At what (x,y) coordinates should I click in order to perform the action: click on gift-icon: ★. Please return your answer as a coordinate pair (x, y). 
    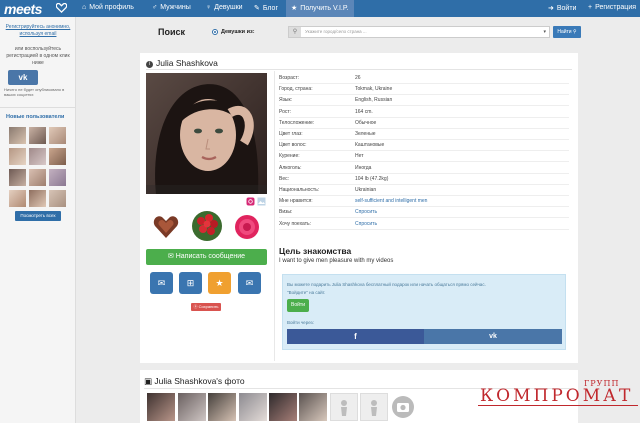
    Looking at the image, I should click on (294, 8).